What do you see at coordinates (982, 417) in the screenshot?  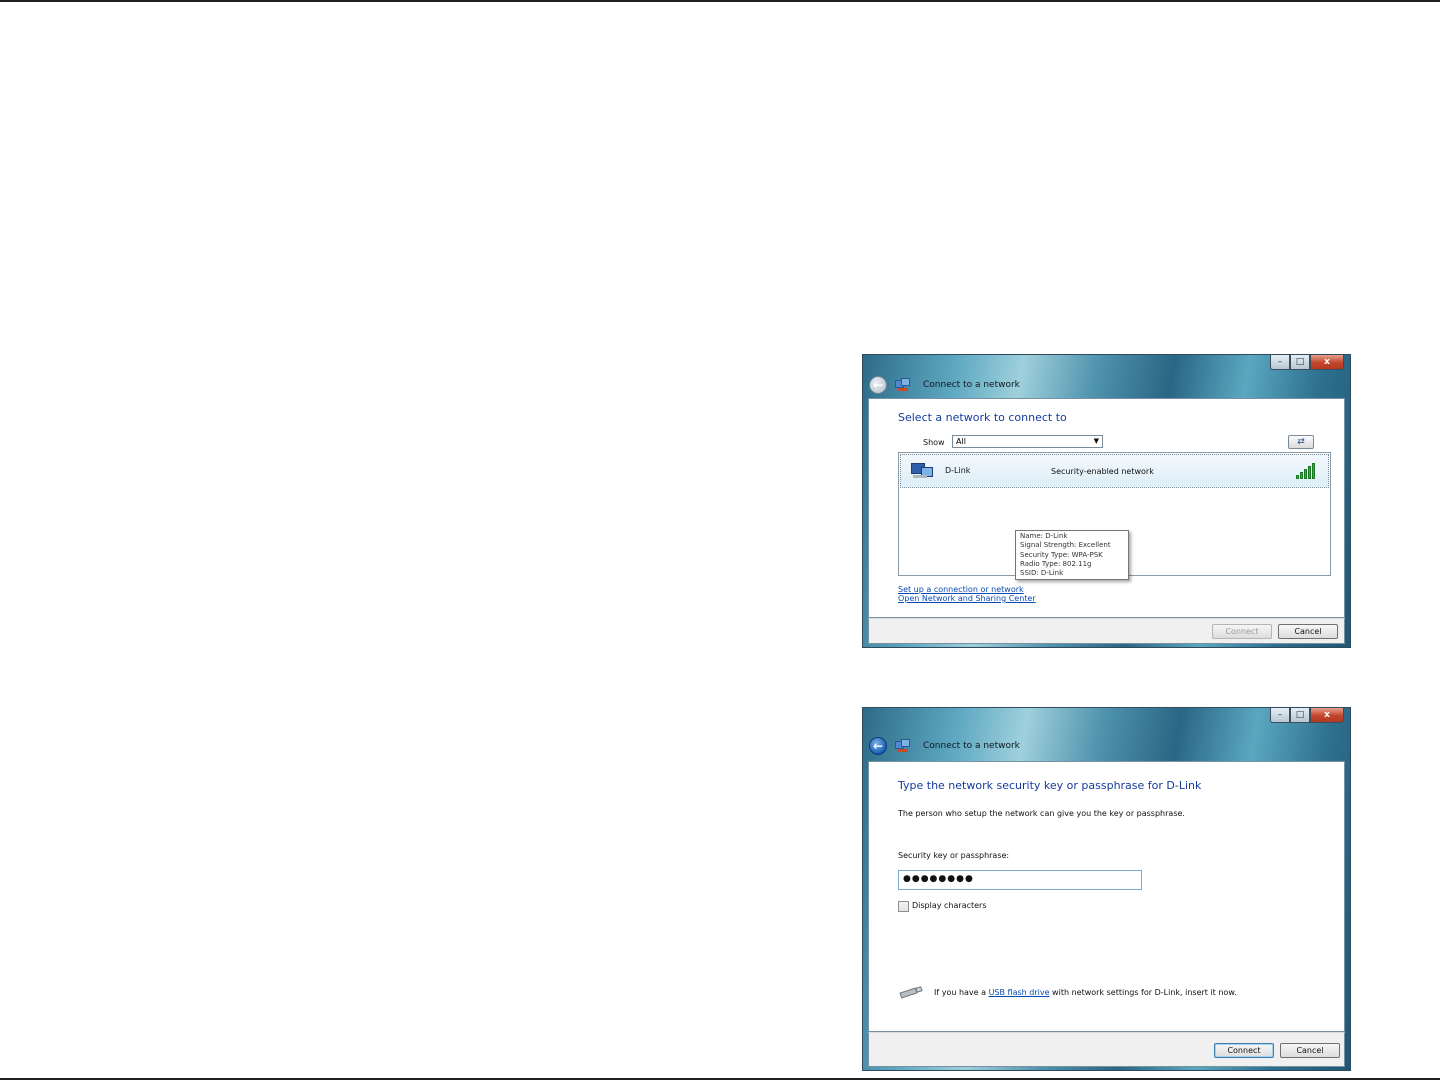 I see `page-heading: Select a network to connect to` at bounding box center [982, 417].